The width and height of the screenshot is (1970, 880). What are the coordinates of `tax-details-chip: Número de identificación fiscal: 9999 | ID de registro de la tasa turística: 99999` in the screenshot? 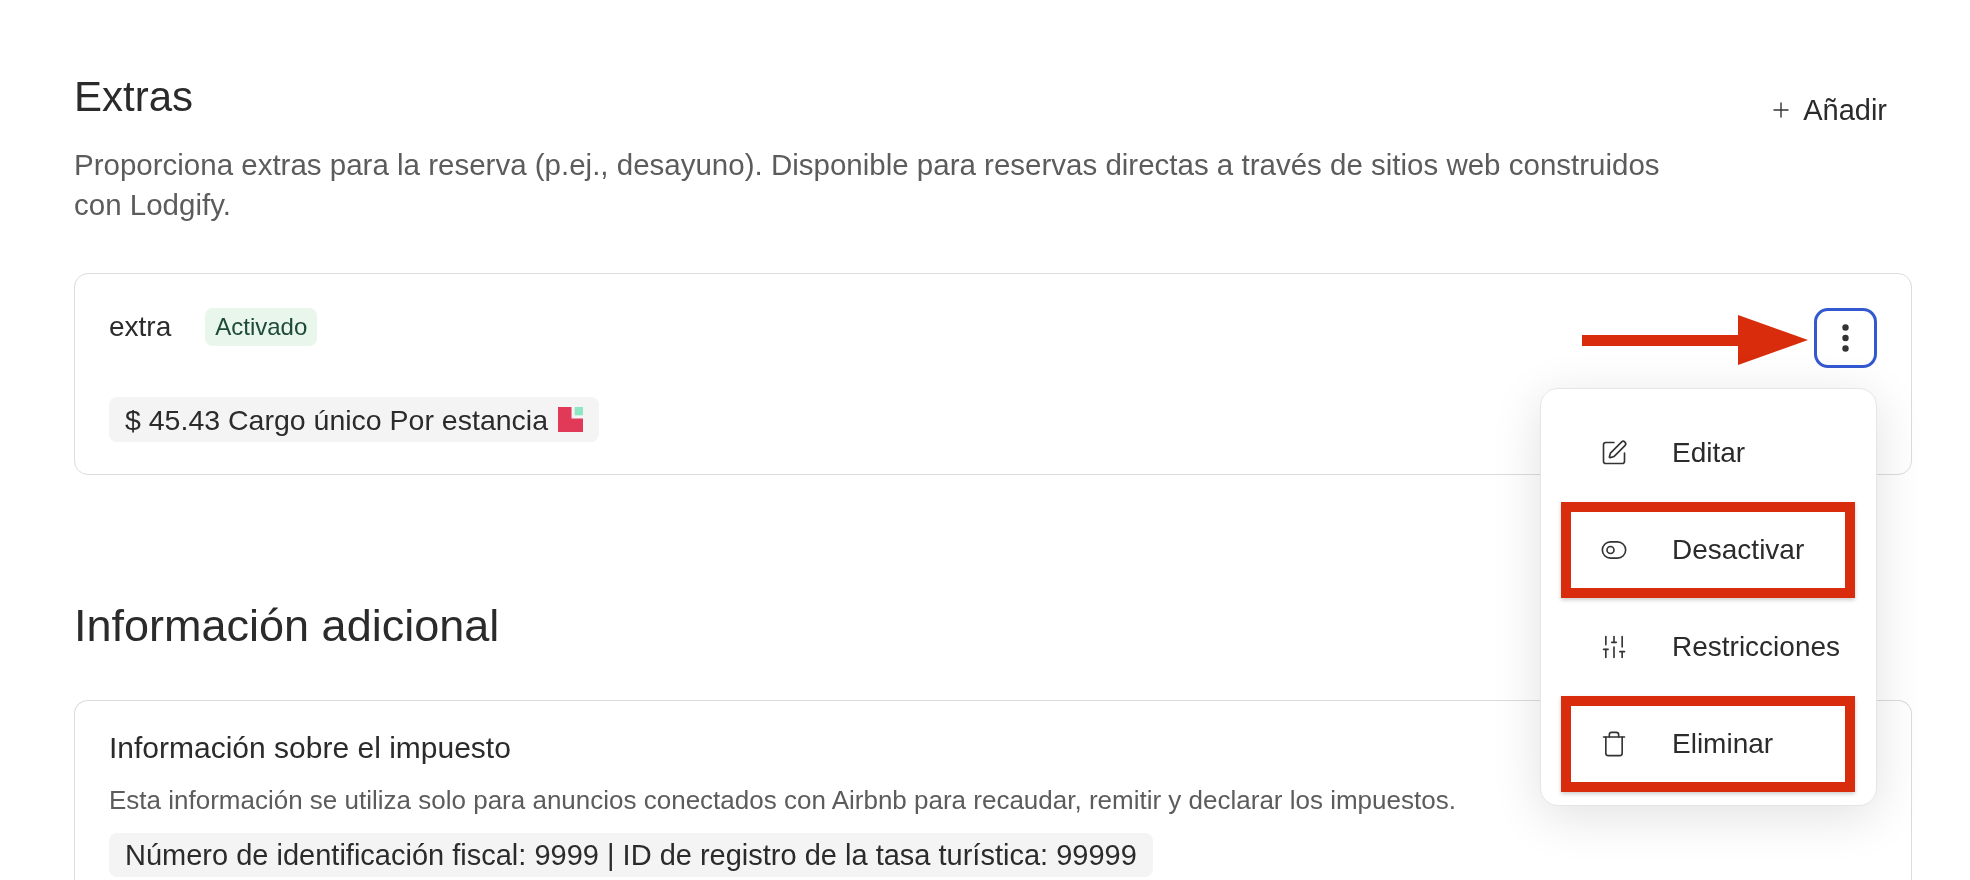 It's located at (631, 855).